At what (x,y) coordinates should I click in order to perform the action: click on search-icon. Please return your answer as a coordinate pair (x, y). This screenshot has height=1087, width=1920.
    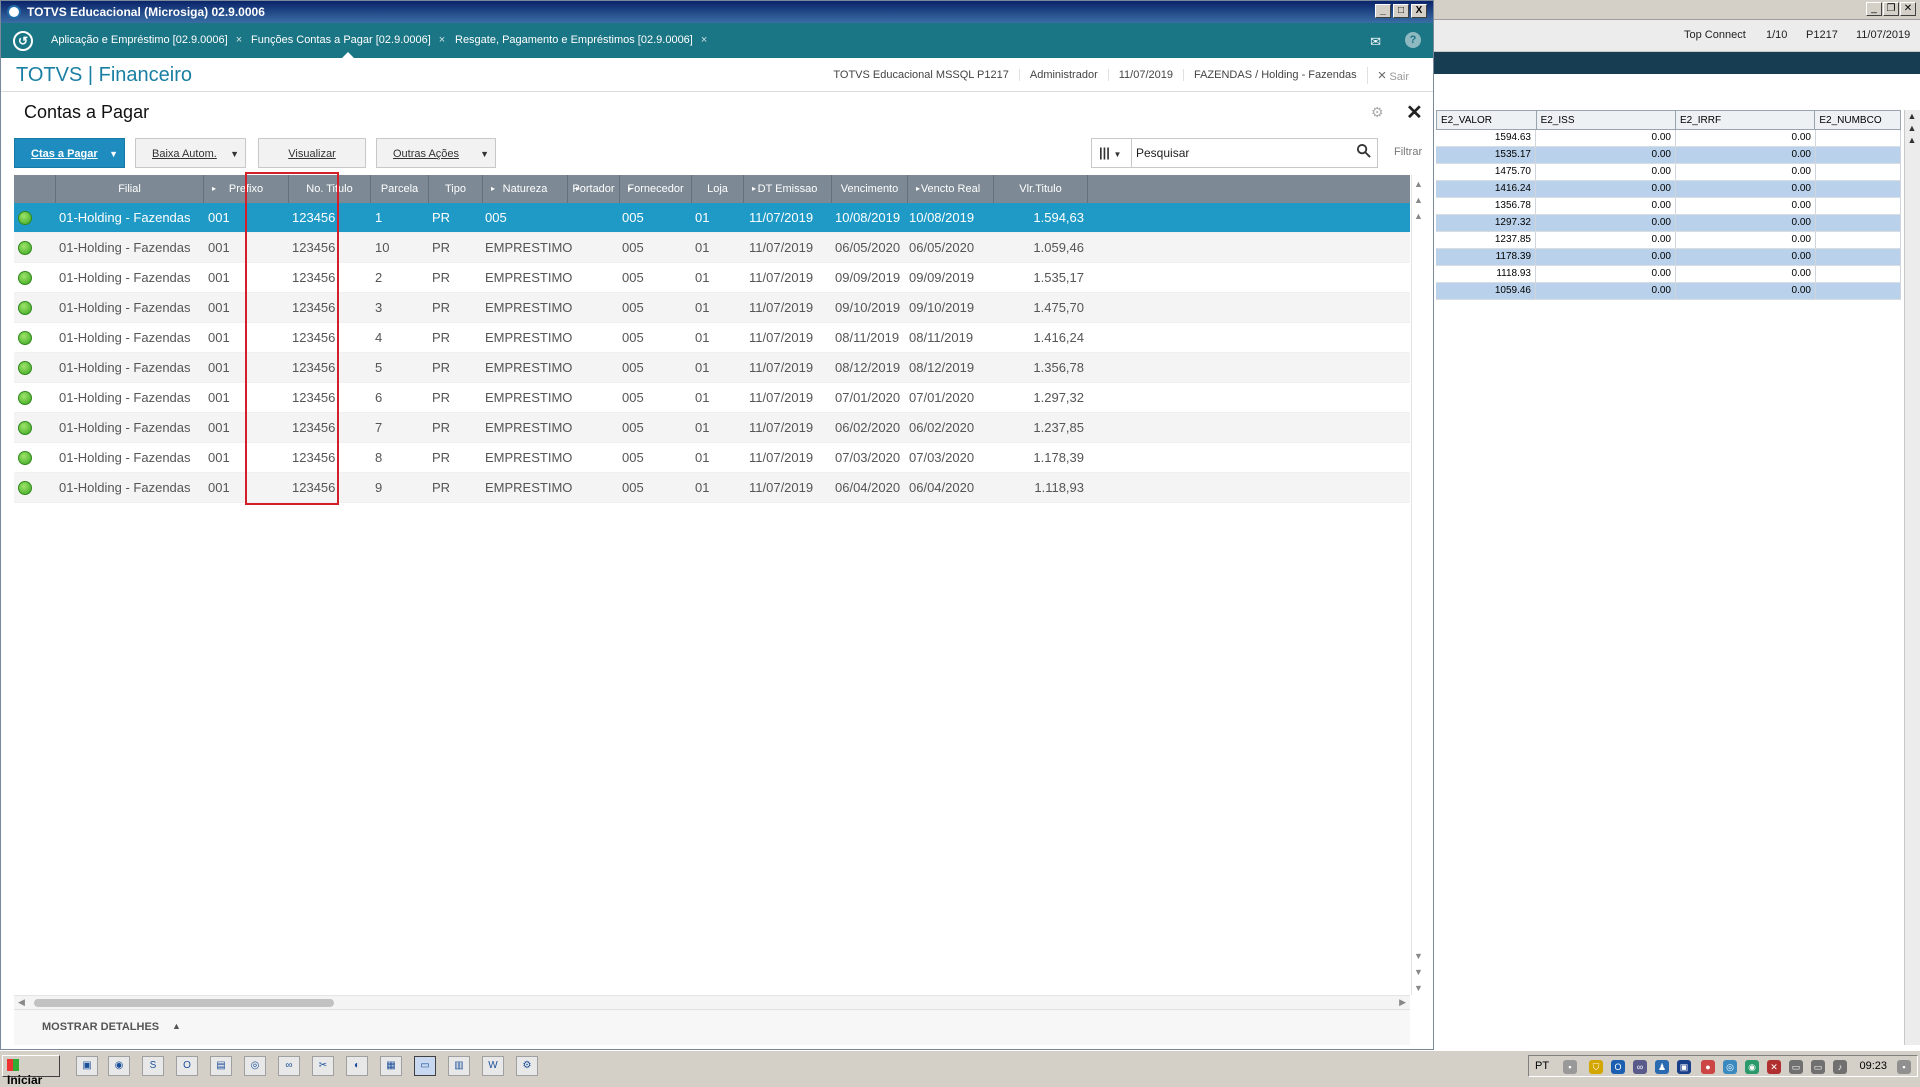
    Looking at the image, I should click on (1363, 152).